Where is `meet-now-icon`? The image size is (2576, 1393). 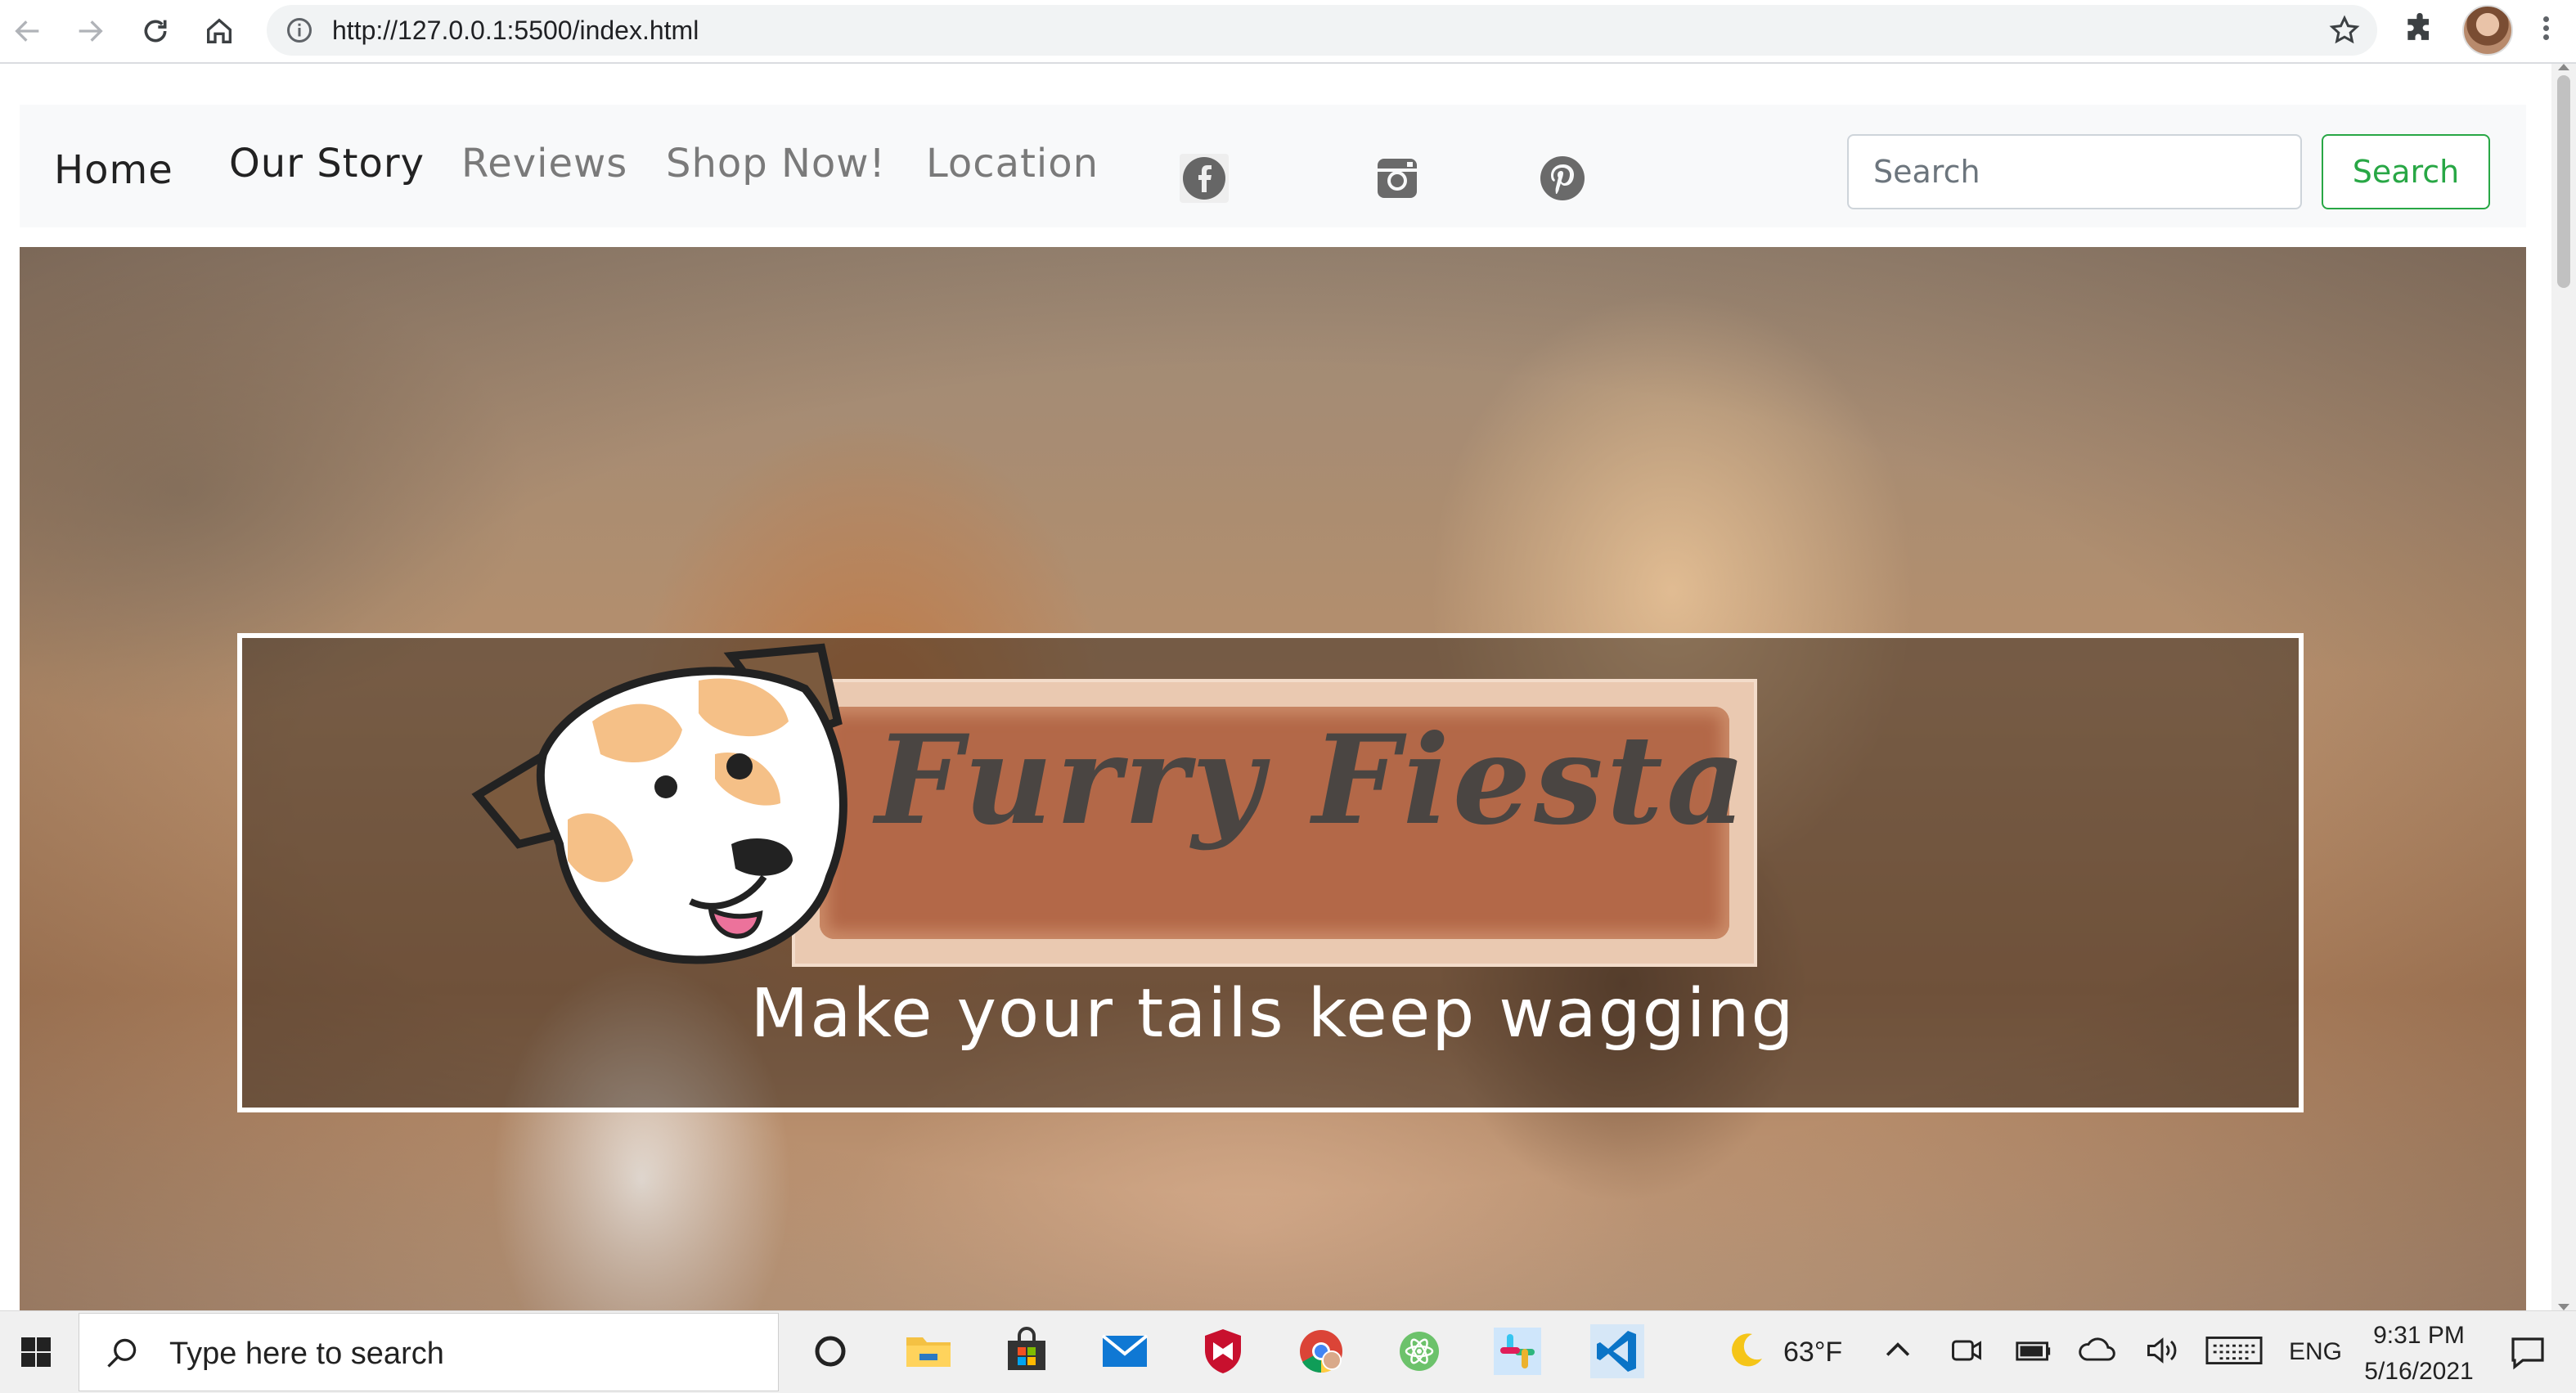
meet-now-icon is located at coordinates (1967, 1350).